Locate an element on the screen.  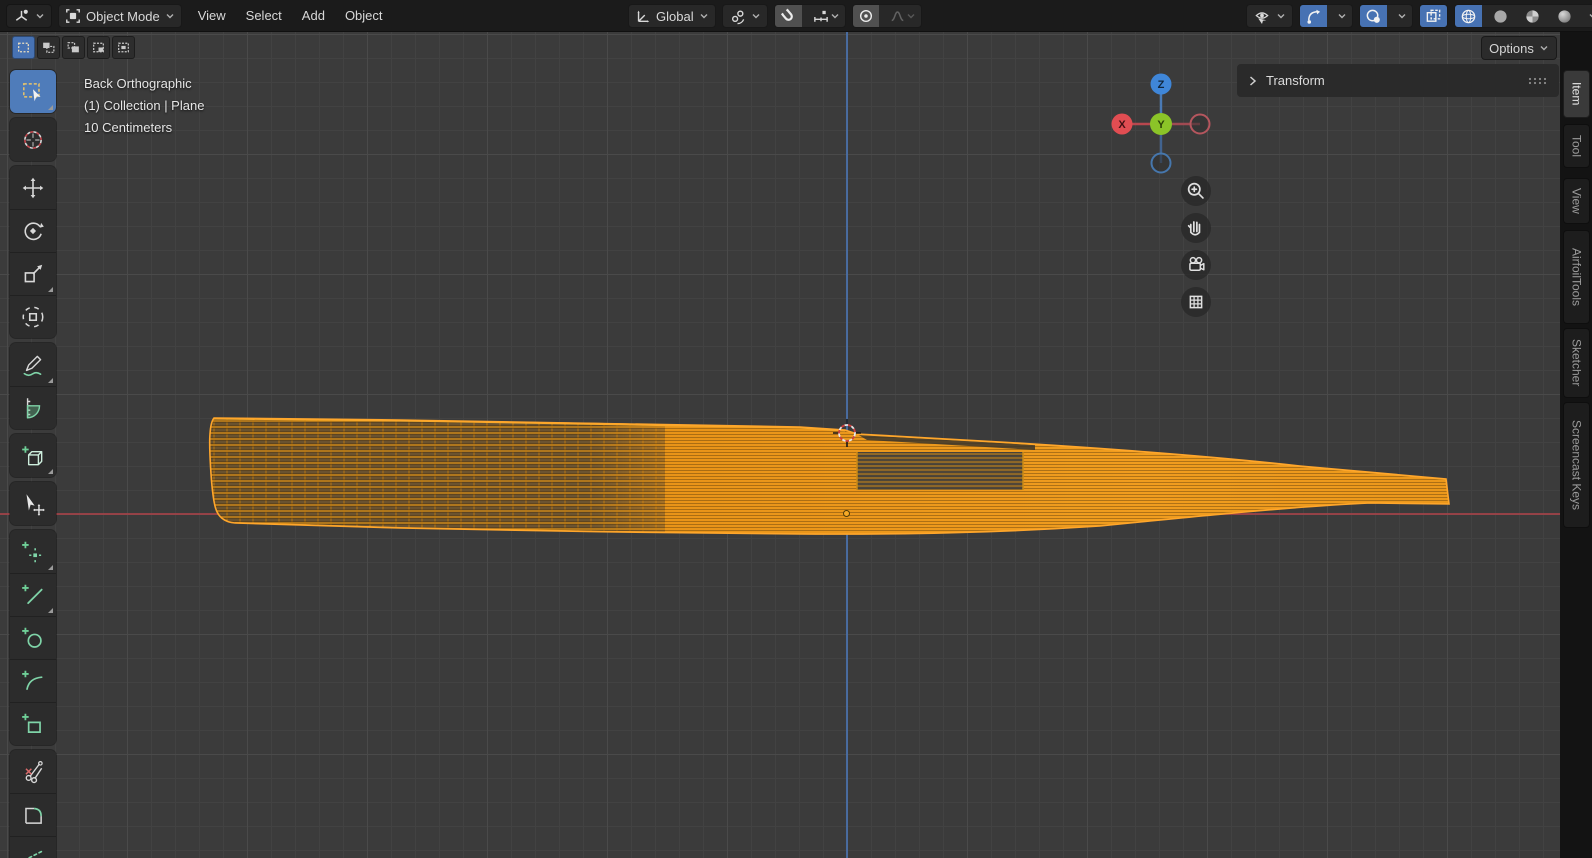
pivot-point-selector is located at coordinates (744, 16).